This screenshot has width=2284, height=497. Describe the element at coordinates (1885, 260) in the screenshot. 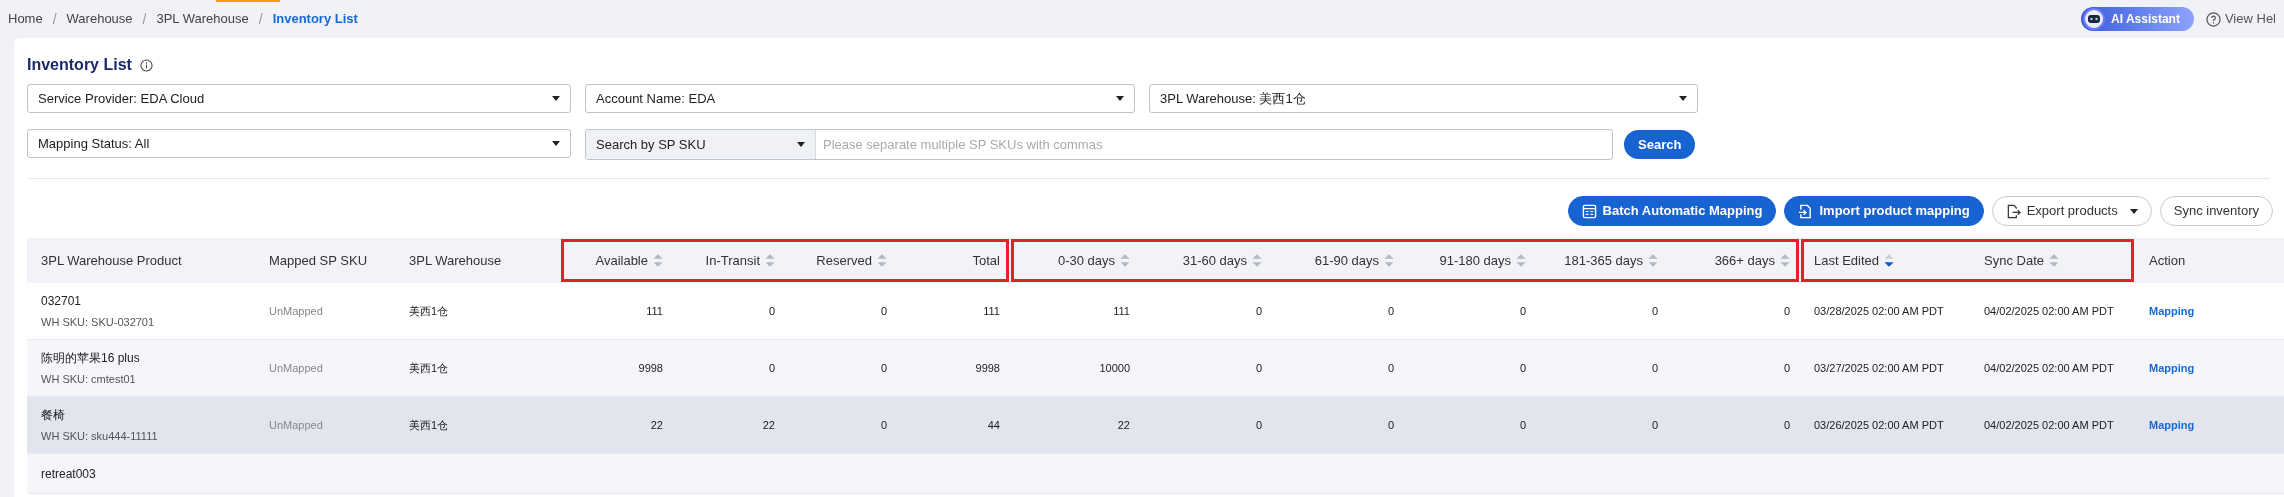

I see `column-header: Last Edited` at that location.